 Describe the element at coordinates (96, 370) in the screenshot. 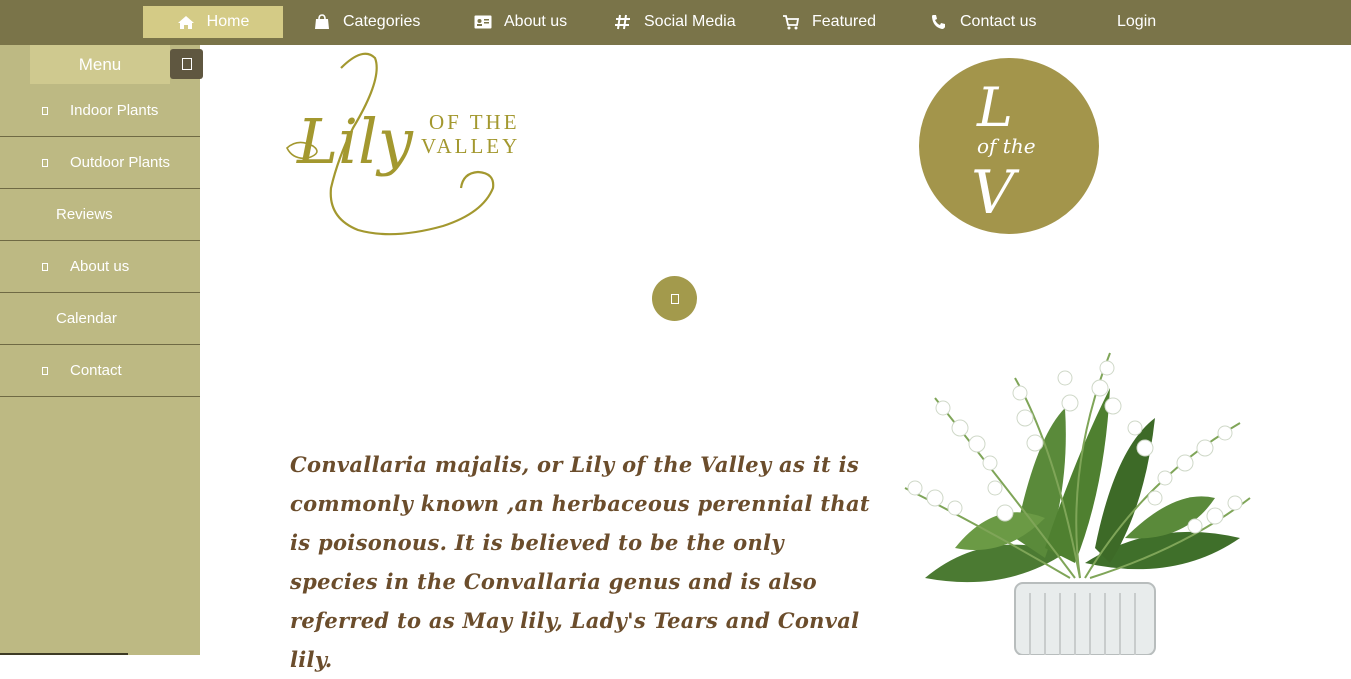

I see `sidebar-item-label: Contact` at that location.